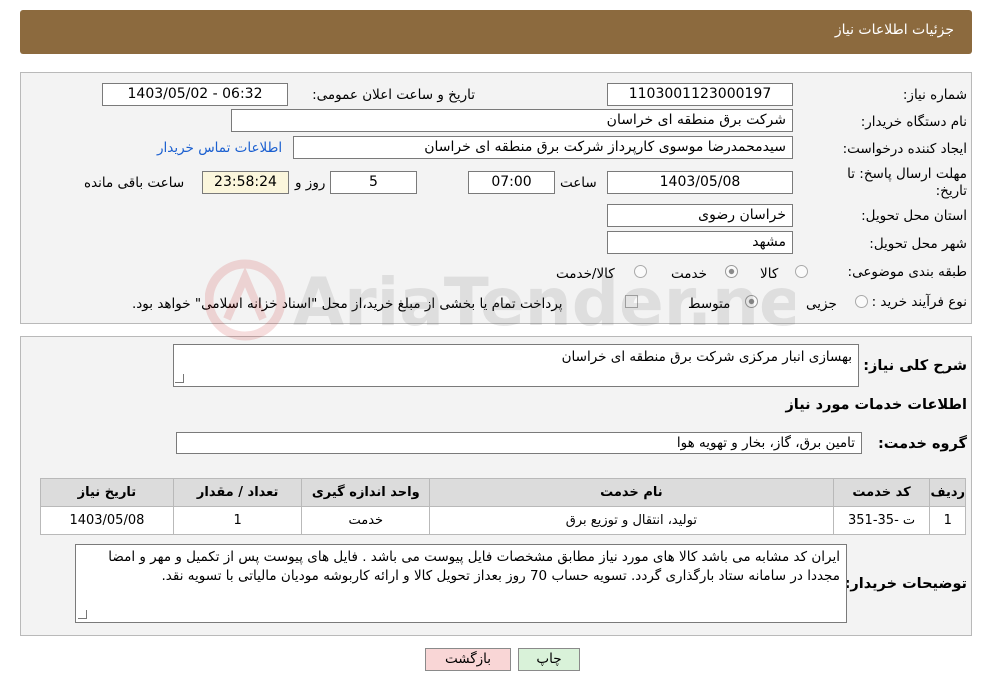 The image size is (985, 691). Describe the element at coordinates (366, 492) in the screenshot. I see `col-unit: واحد اندازه گیری` at that location.